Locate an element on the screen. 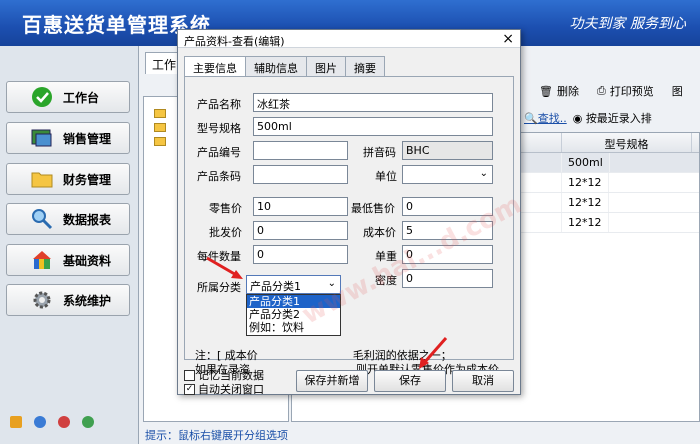 The height and width of the screenshot is (444, 700). category-label: 所属分类 is located at coordinates (219, 287).